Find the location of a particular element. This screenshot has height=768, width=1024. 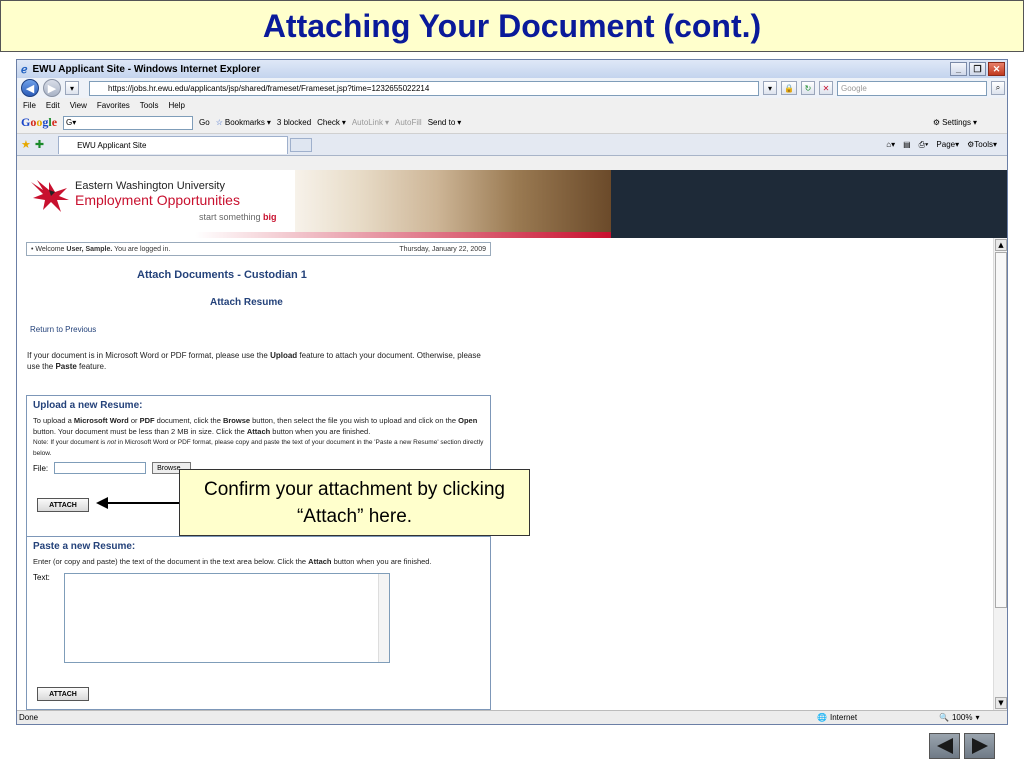

university-name: Eastern Washington University is located at coordinates (150, 186).